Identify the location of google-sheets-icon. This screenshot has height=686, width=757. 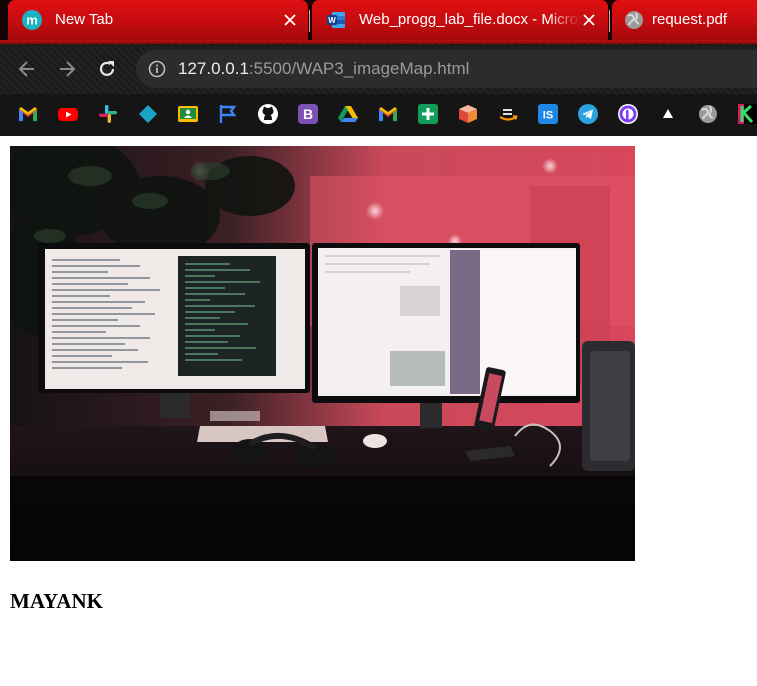
(428, 114).